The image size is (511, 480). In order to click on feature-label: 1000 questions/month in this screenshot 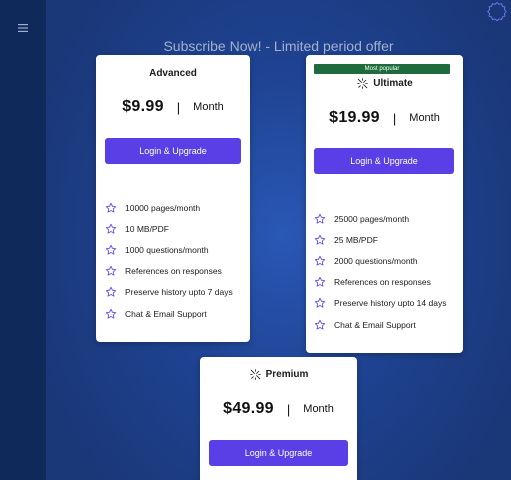, I will do `click(167, 249)`.